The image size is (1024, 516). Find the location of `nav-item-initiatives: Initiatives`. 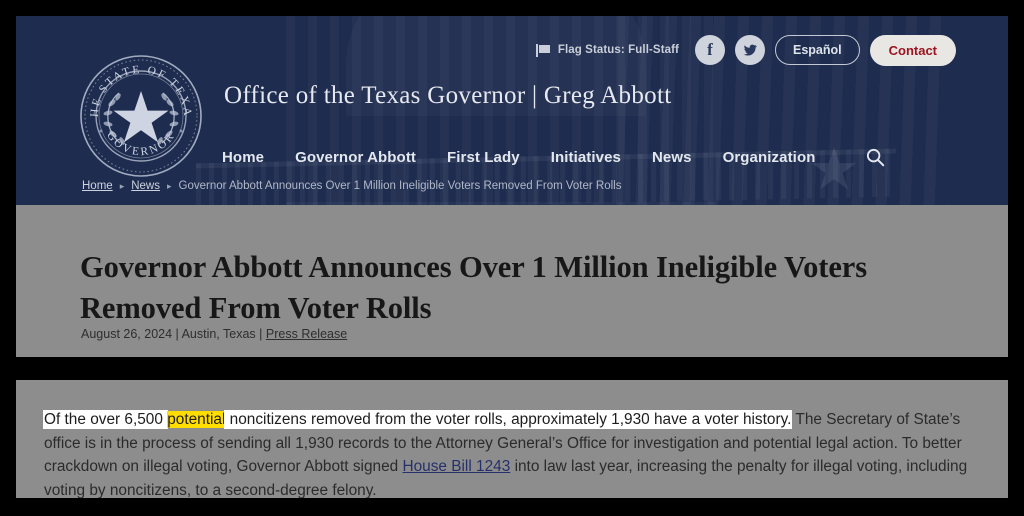

nav-item-initiatives: Initiatives is located at coordinates (586, 157).